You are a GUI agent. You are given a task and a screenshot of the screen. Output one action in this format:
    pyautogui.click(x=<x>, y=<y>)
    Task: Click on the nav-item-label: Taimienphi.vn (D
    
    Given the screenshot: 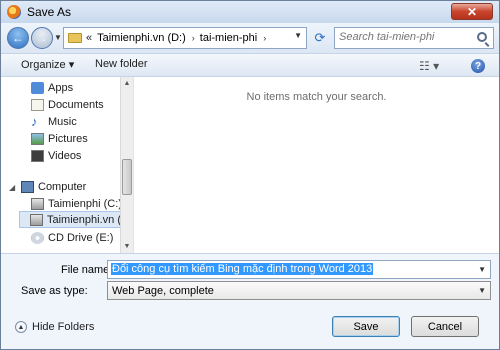 What is the action you would take?
    pyautogui.click(x=88, y=219)
    